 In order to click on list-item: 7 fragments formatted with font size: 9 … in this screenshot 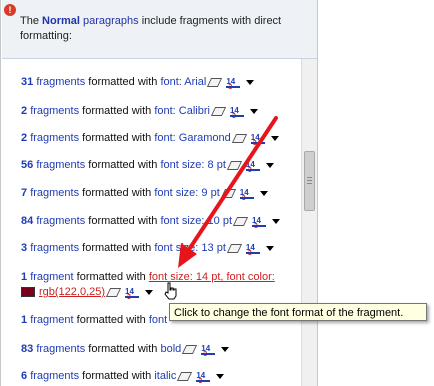, I will do `click(144, 193)`.